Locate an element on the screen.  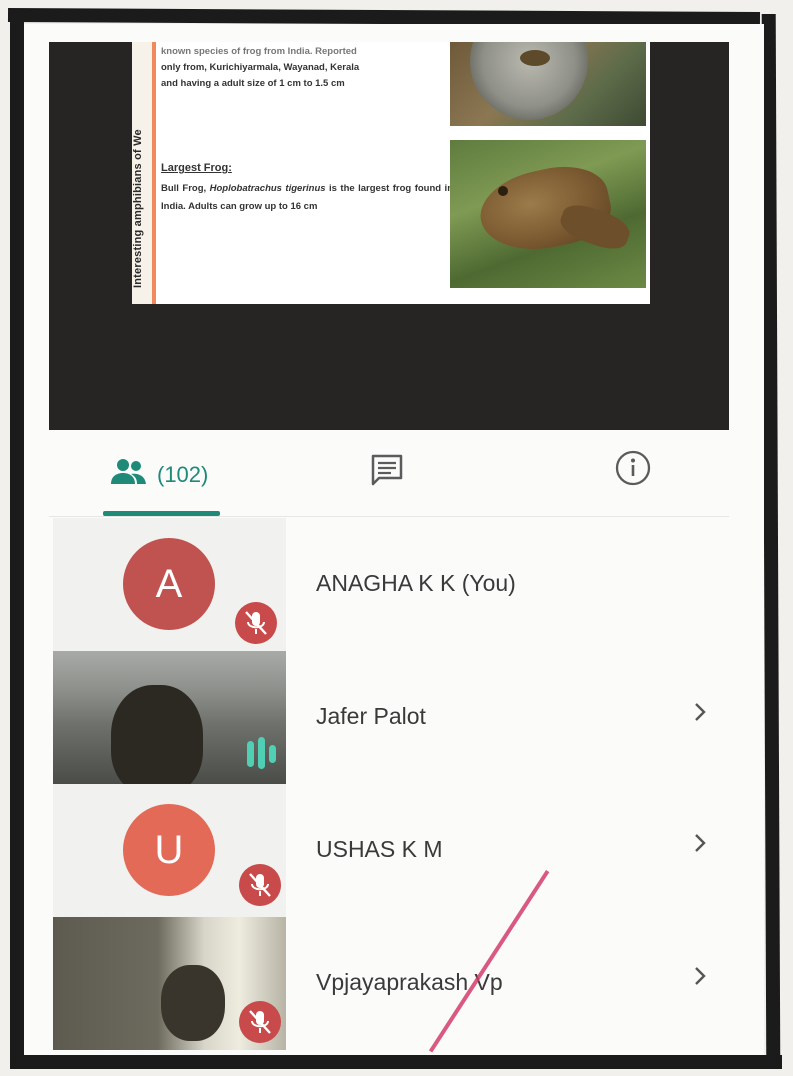
participant-tile: A is located at coordinates (169, 584).